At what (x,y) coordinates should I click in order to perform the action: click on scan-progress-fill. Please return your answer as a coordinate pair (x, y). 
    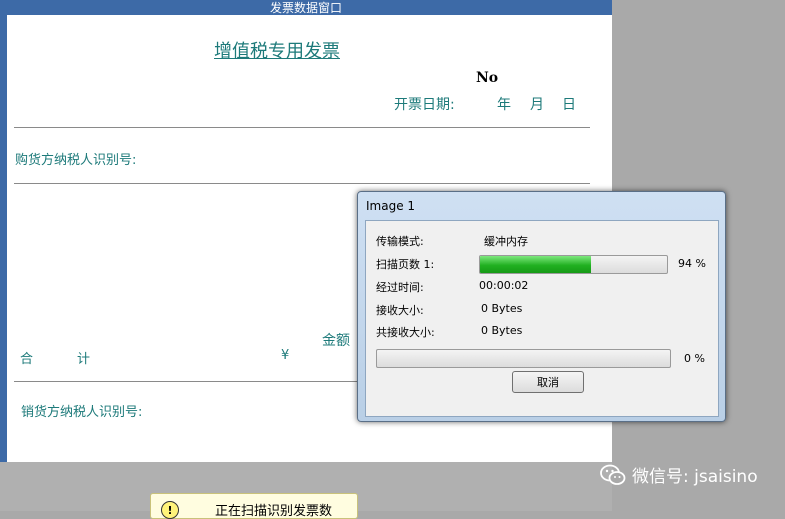
    Looking at the image, I should click on (535, 264).